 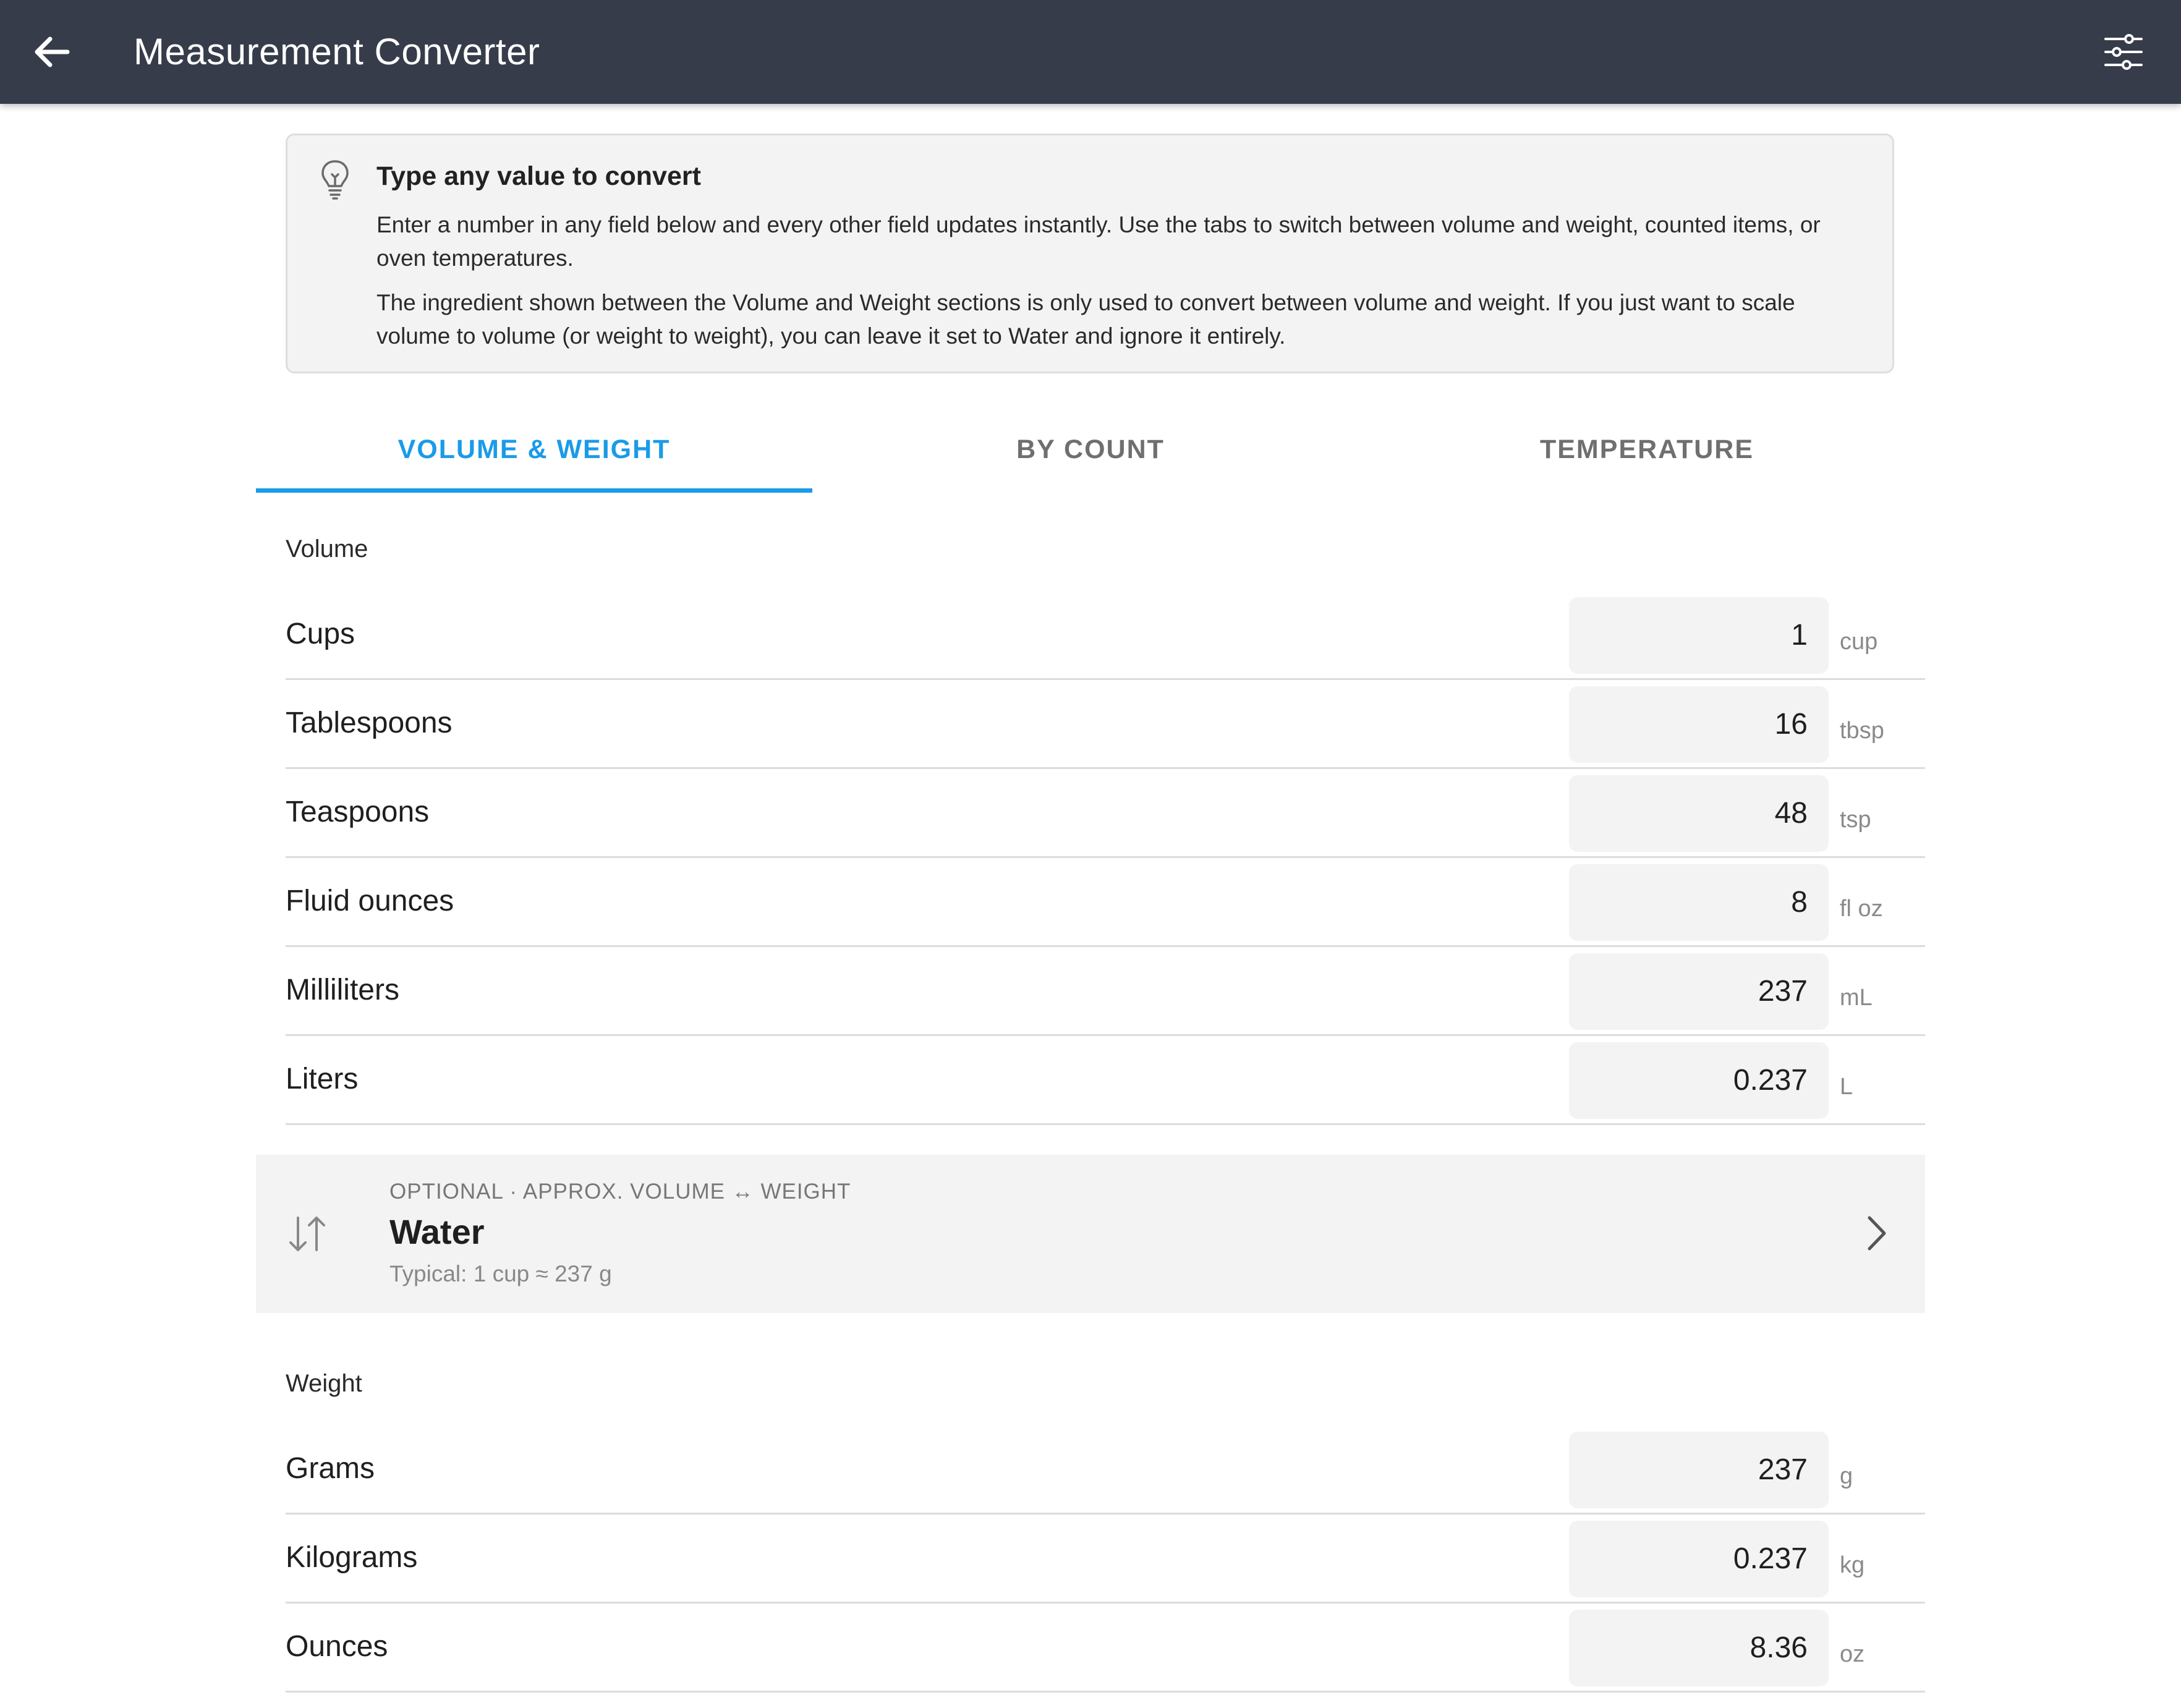 What do you see at coordinates (1855, 820) in the screenshot?
I see `unit-label: tsp` at bounding box center [1855, 820].